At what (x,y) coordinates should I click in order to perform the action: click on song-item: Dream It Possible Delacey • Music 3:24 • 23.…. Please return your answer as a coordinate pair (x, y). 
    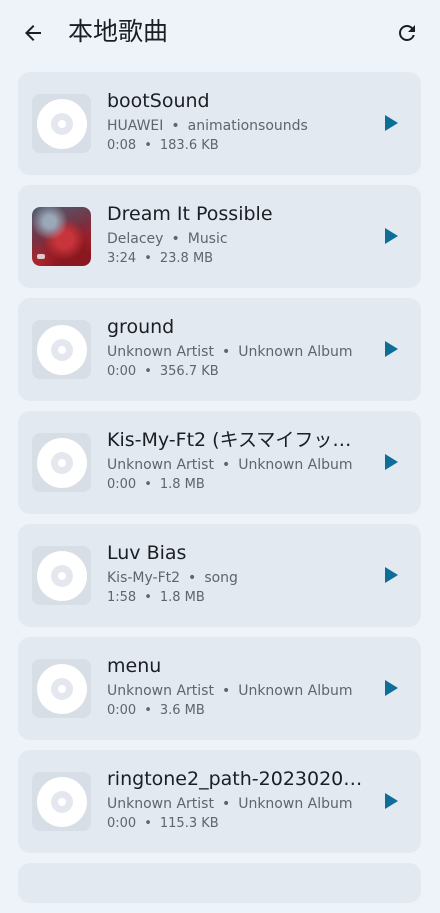
    Looking at the image, I should click on (219, 236).